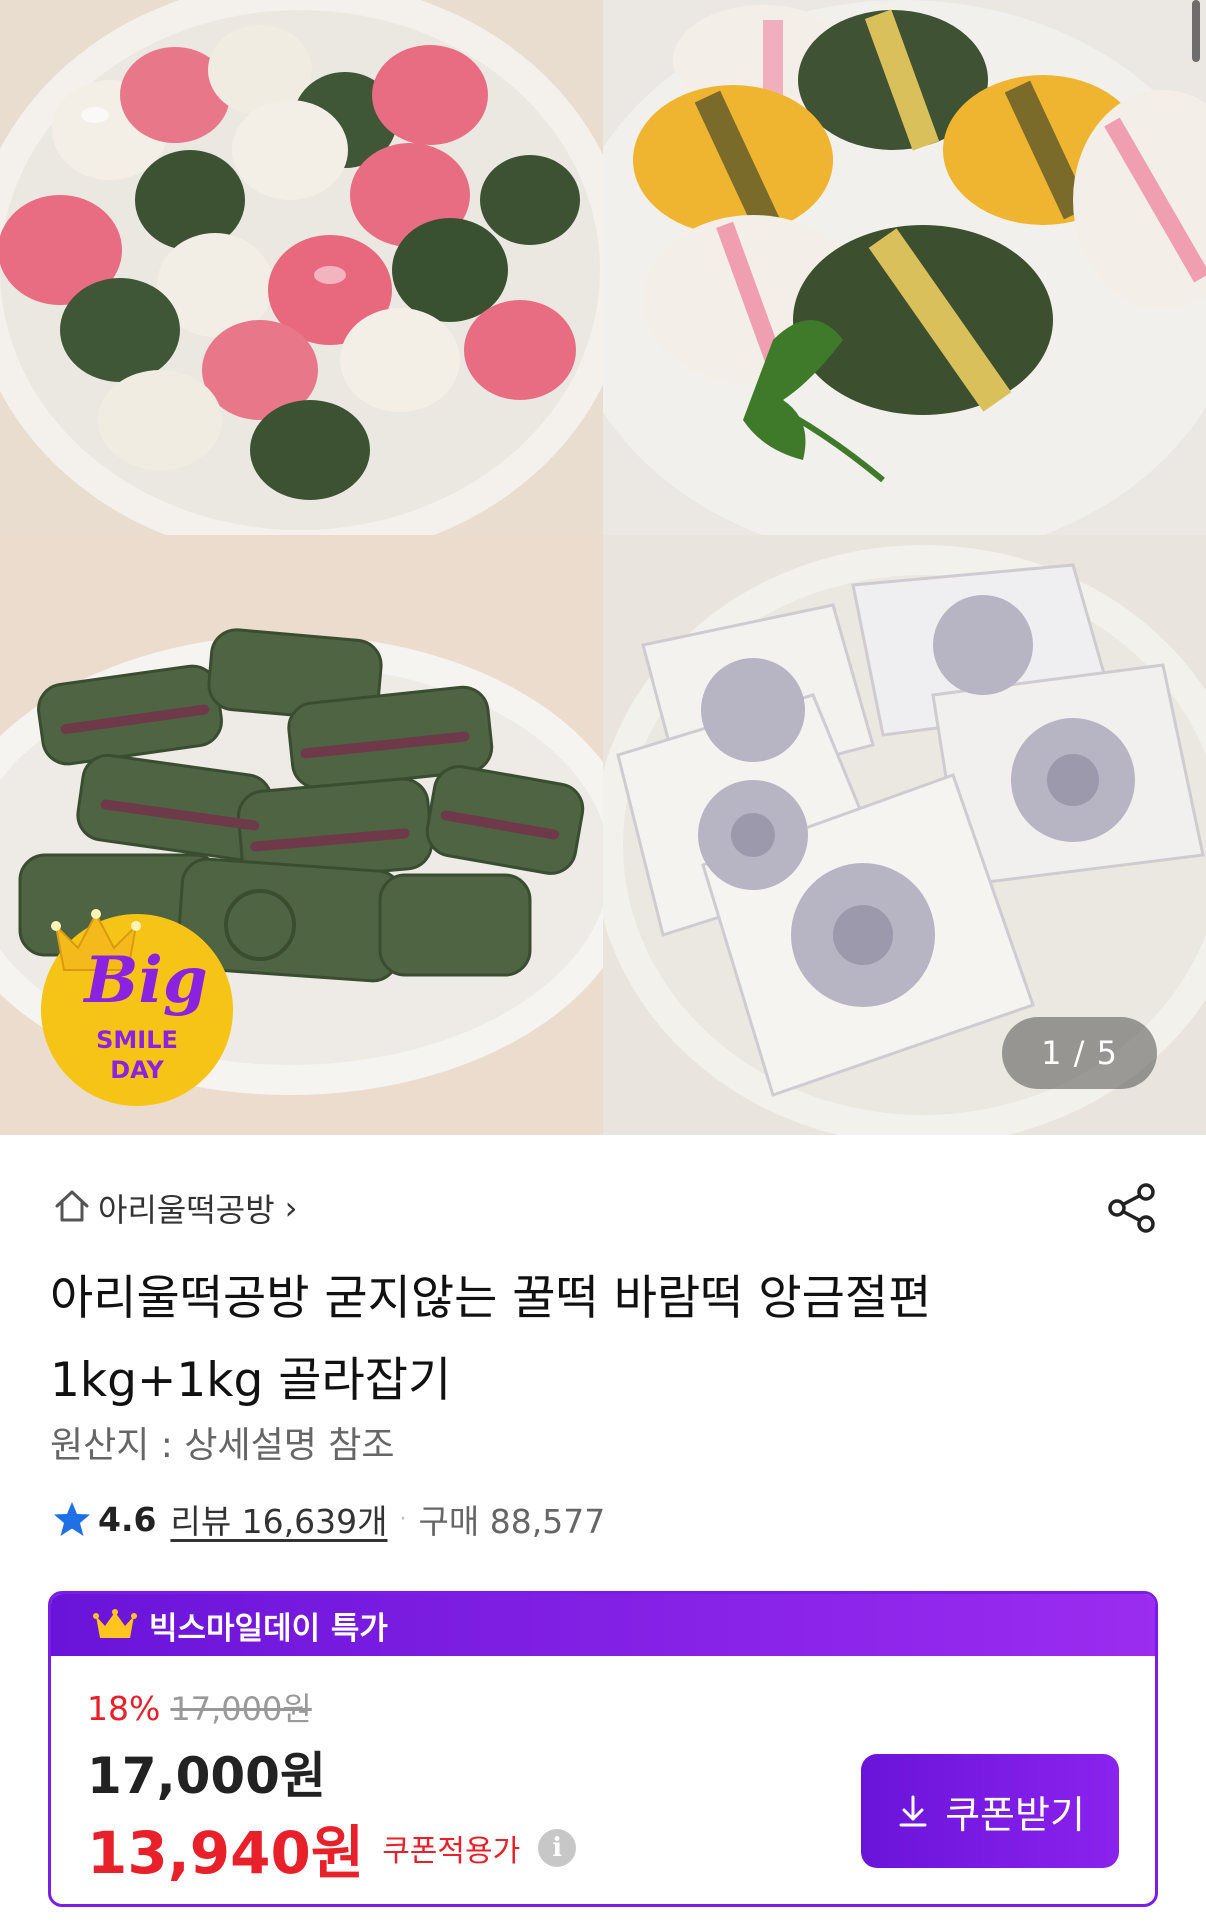  Describe the element at coordinates (124, 1708) in the screenshot. I see `discount-percent: 18%` at that location.